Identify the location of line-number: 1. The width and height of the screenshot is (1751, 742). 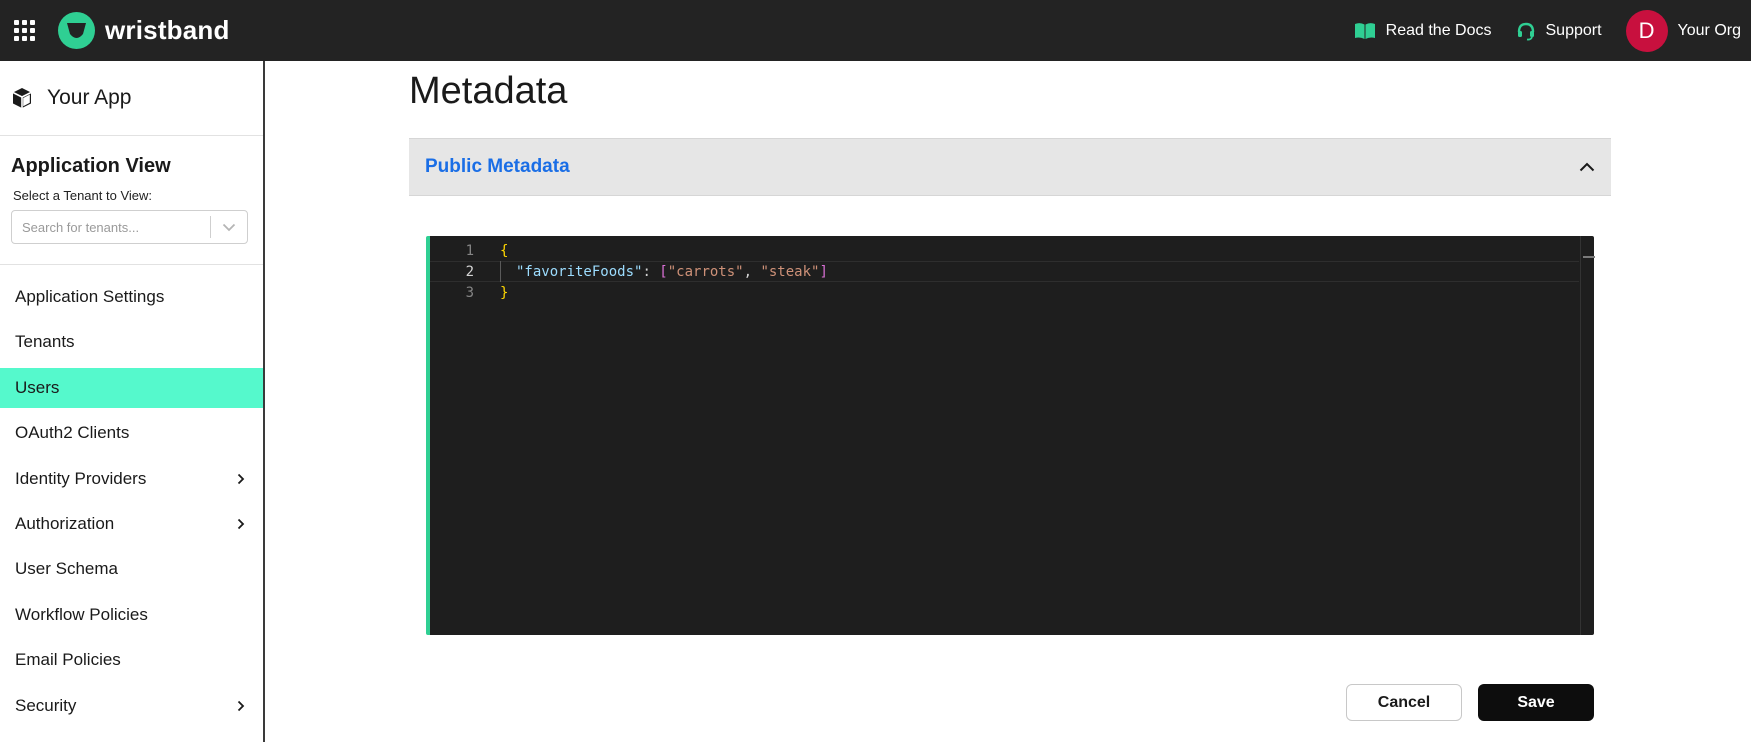
(469, 250).